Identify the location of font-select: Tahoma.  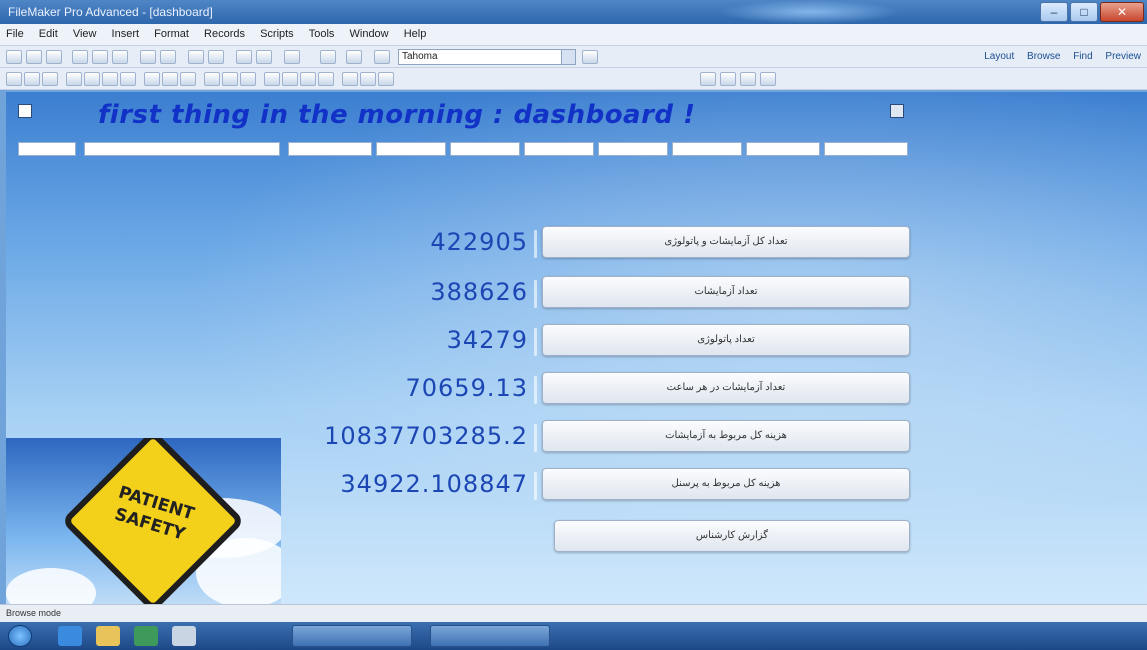
(487, 57).